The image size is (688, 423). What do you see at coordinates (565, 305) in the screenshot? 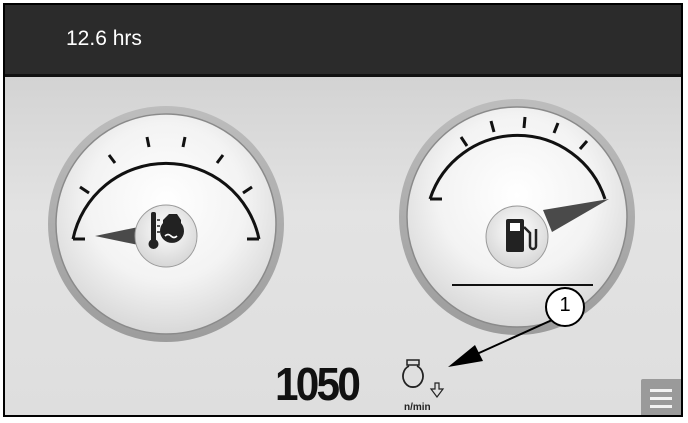
I see `callout-number: 1` at bounding box center [565, 305].